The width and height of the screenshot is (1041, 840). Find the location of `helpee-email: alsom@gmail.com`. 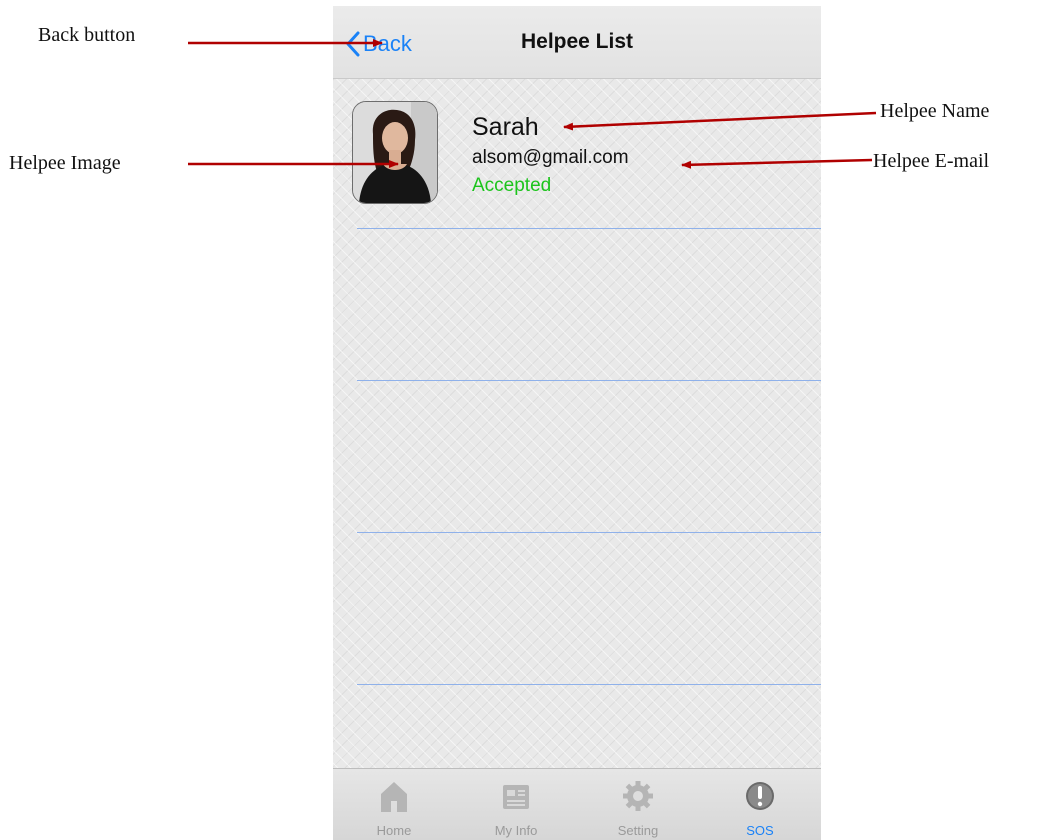

helpee-email: alsom@gmail.com is located at coordinates (550, 157).